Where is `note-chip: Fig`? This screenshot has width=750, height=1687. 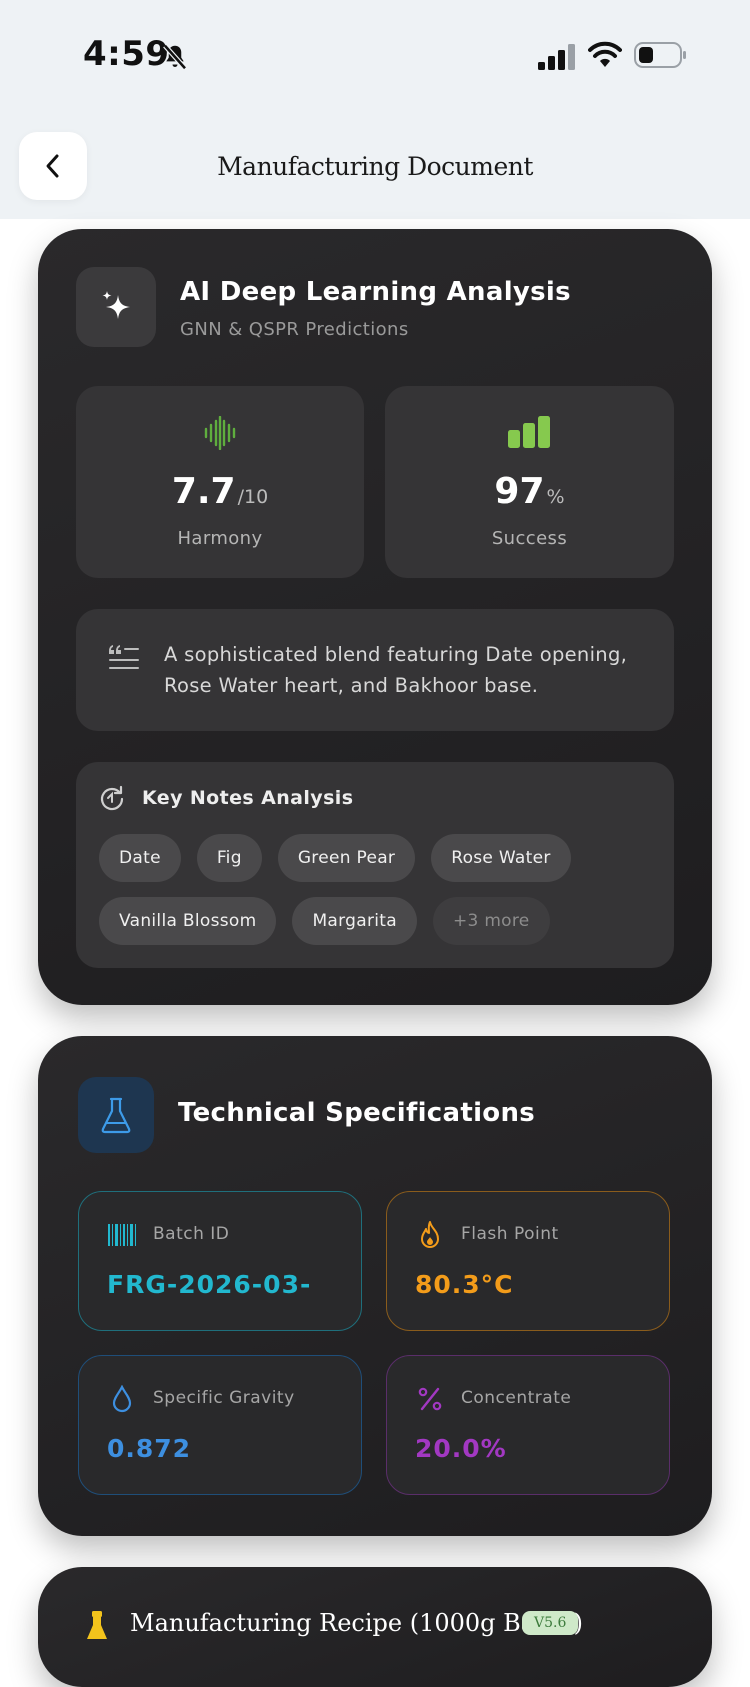 note-chip: Fig is located at coordinates (229, 858).